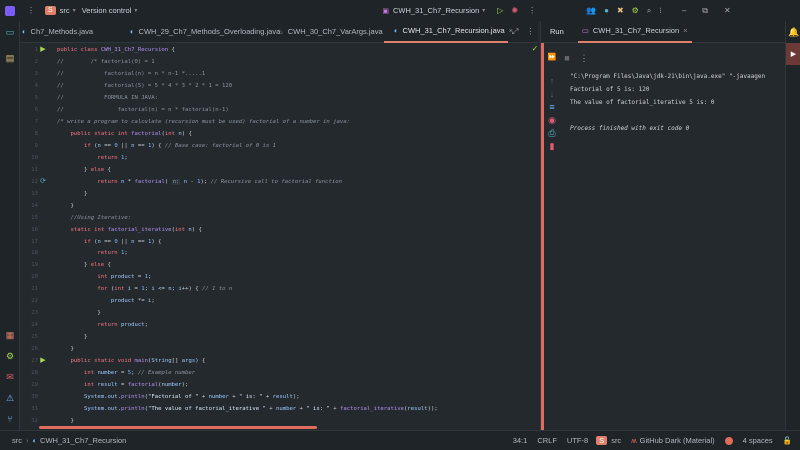  I want to click on soft-wrap-icon: ≡, so click(552, 107).